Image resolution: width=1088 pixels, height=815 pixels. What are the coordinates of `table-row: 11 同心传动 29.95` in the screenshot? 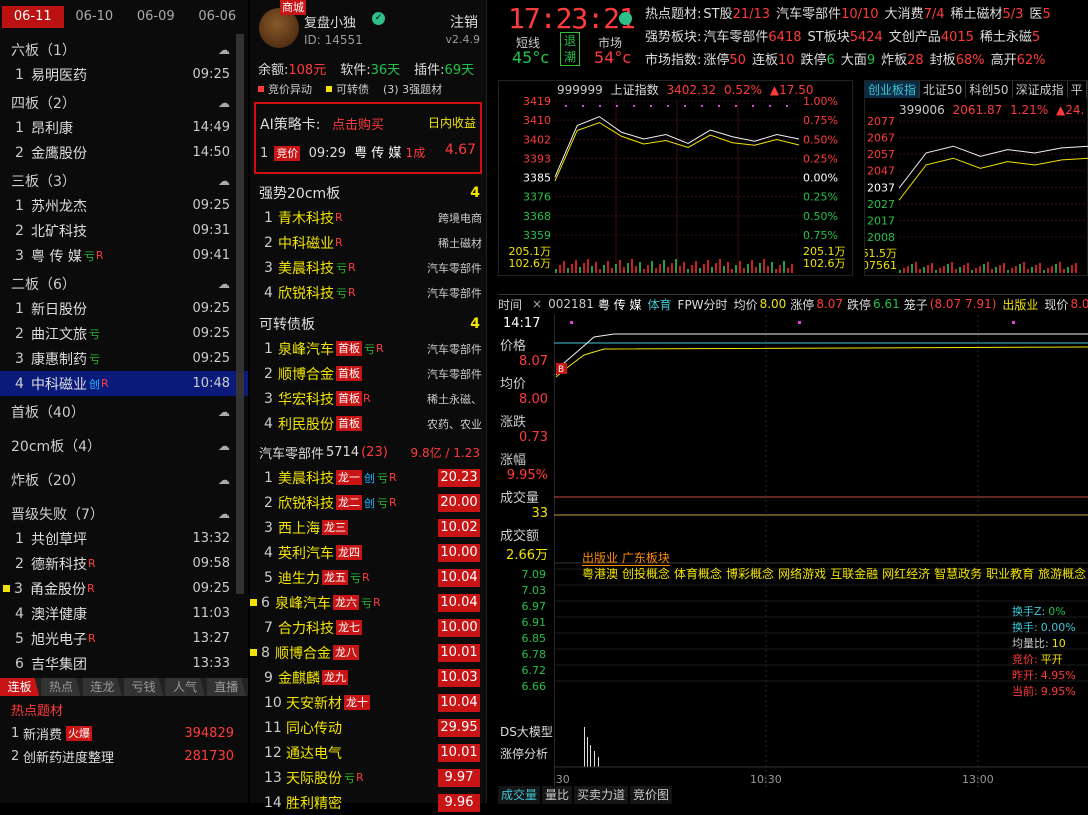 It's located at (368, 727).